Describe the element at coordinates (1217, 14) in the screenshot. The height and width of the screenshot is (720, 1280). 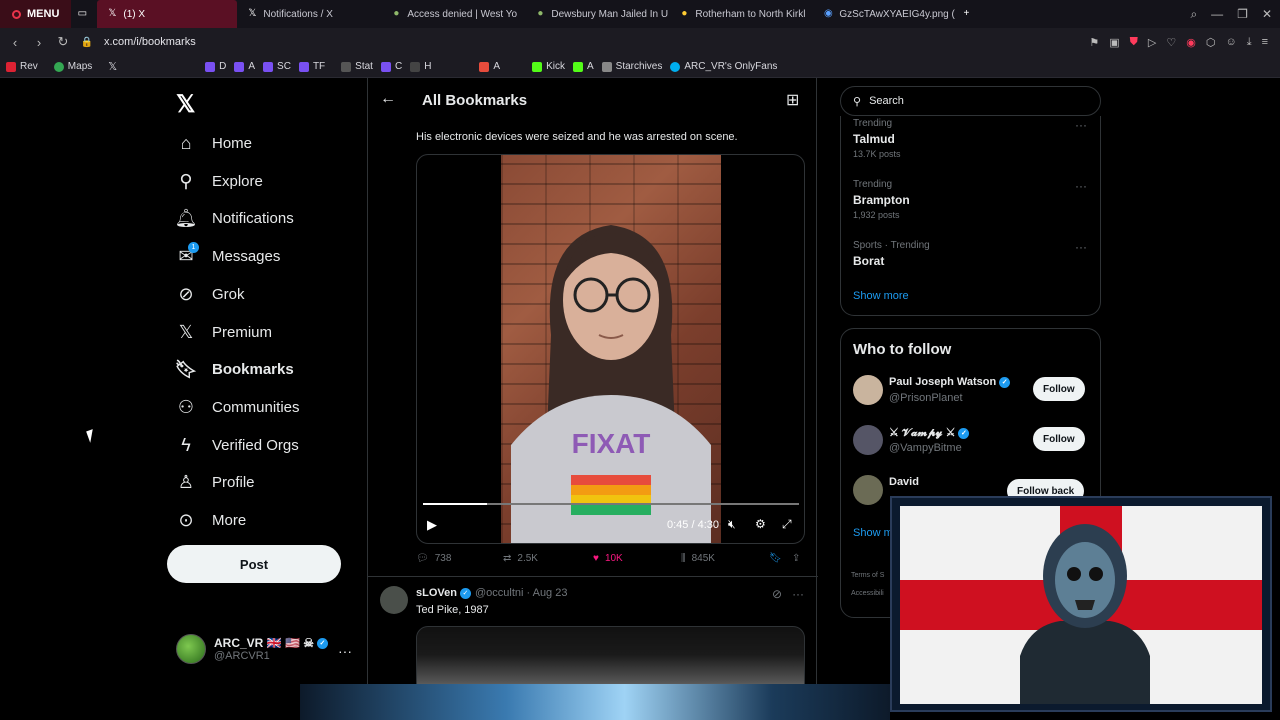
I see `minimize-icon: —` at that location.